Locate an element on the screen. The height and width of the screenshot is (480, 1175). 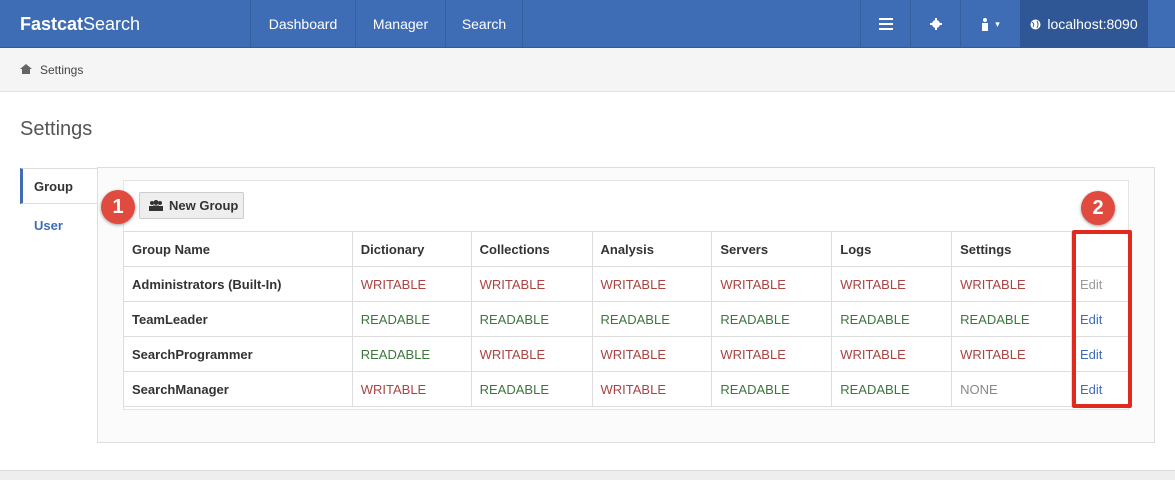
col-collections: Collections is located at coordinates (531, 249).